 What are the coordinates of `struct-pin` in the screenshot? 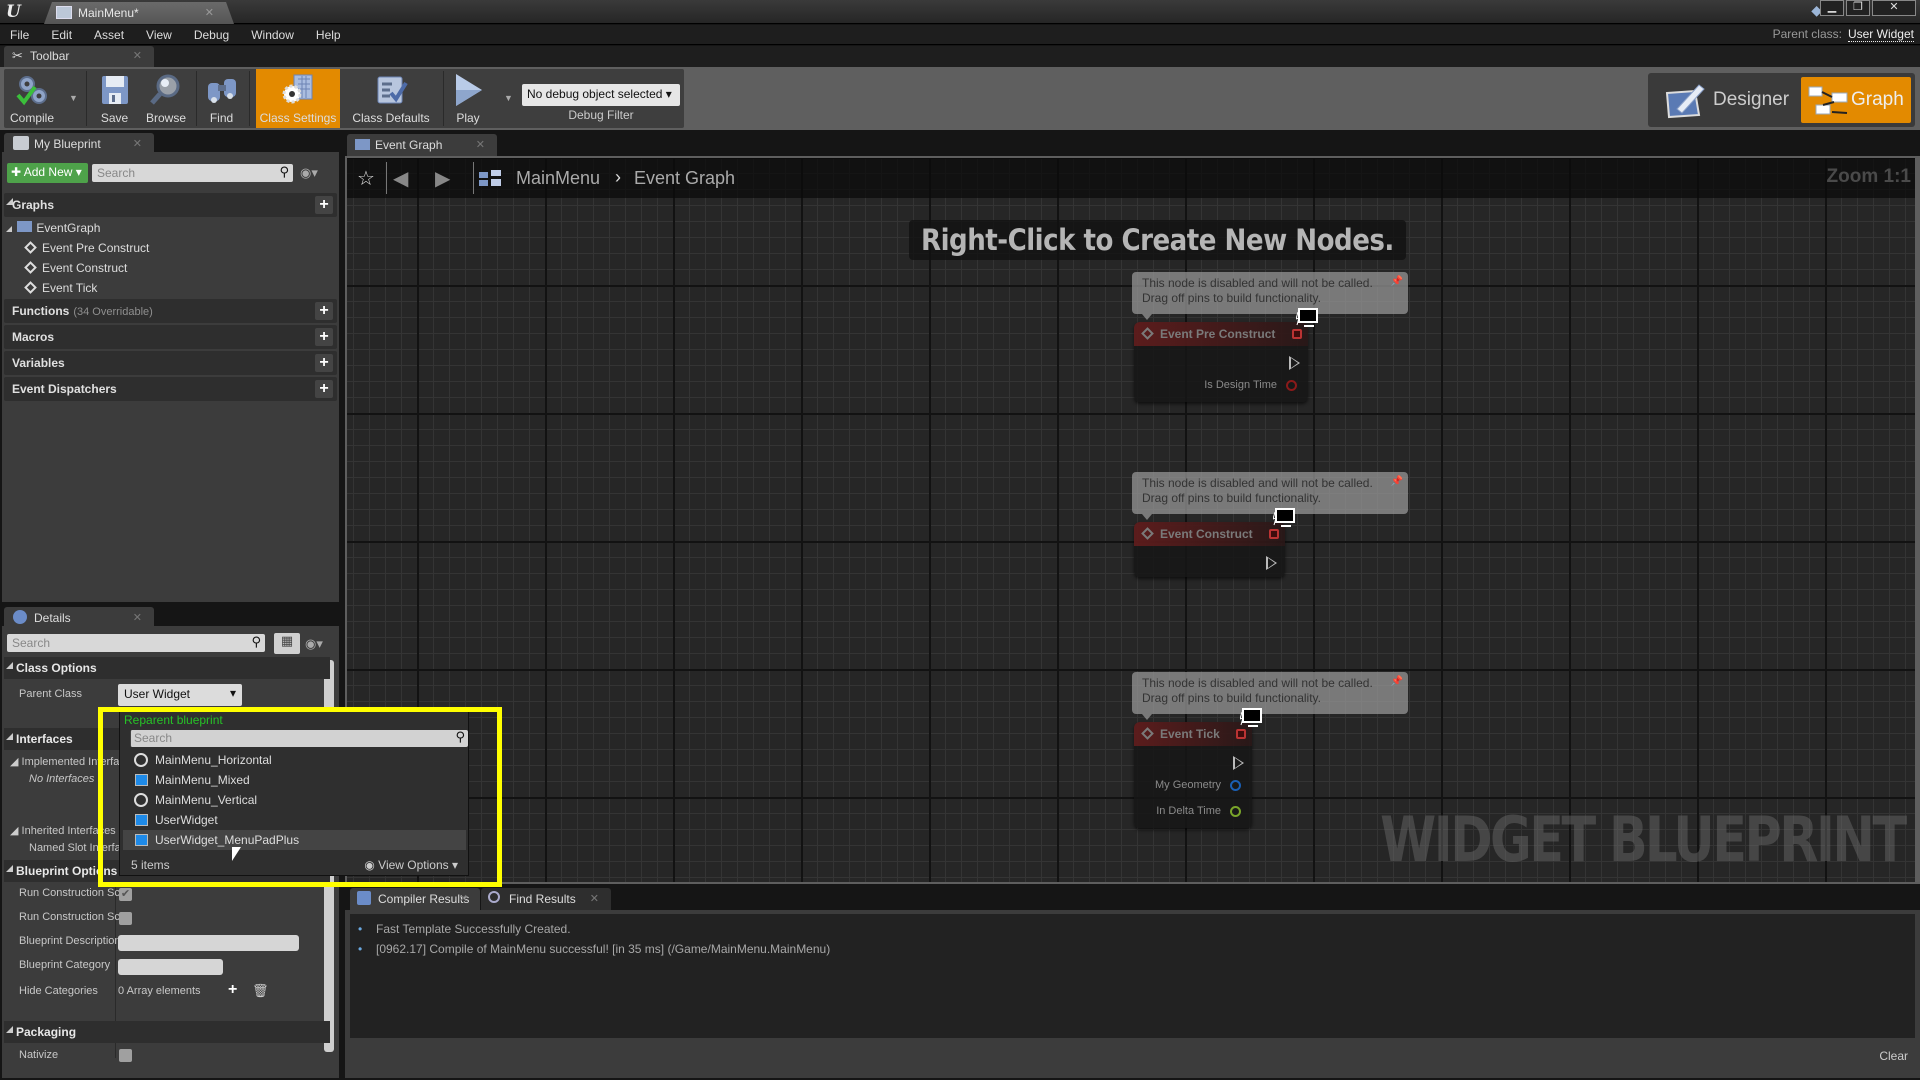 It's located at (1235, 785).